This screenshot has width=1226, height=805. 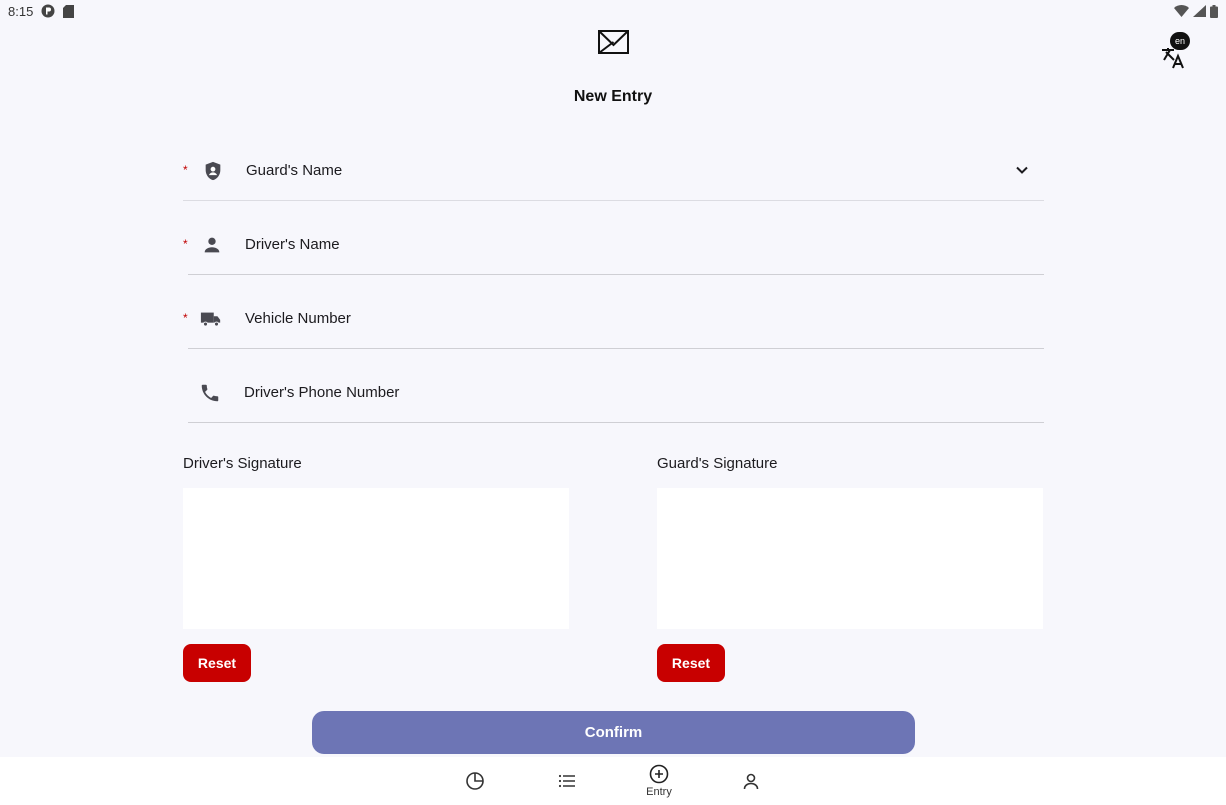 I want to click on driver-phone-field: Driver's Phone Number, so click(x=613, y=393).